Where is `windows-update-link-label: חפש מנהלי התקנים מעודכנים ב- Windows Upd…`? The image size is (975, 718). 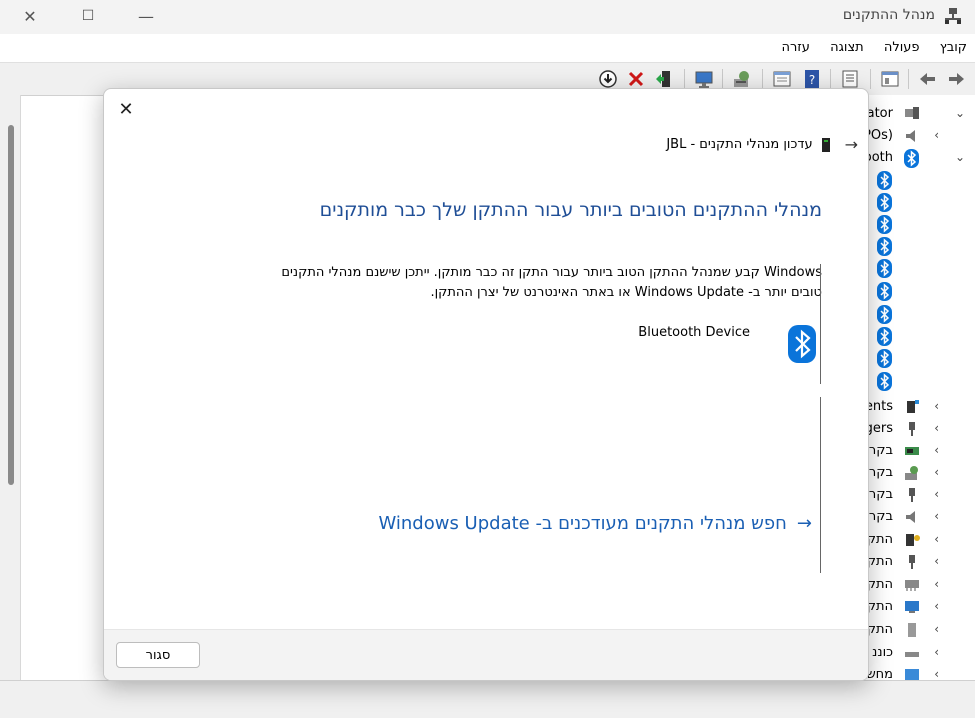 windows-update-link-label: חפש מנהלי התקנים מעודכנים ב- Windows Upd… is located at coordinates (582, 523).